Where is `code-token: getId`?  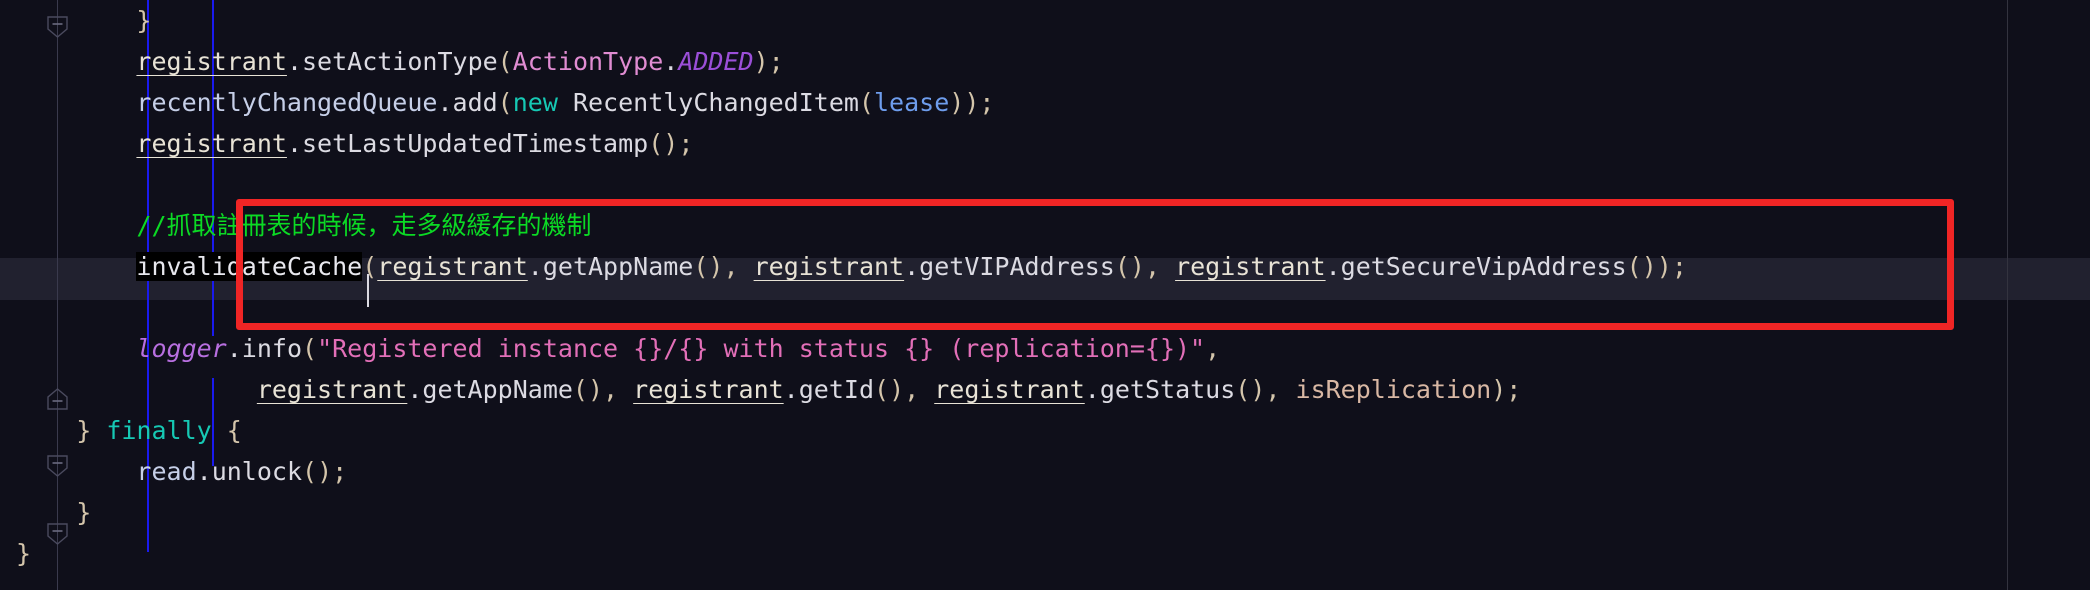
code-token: getId is located at coordinates (836, 389).